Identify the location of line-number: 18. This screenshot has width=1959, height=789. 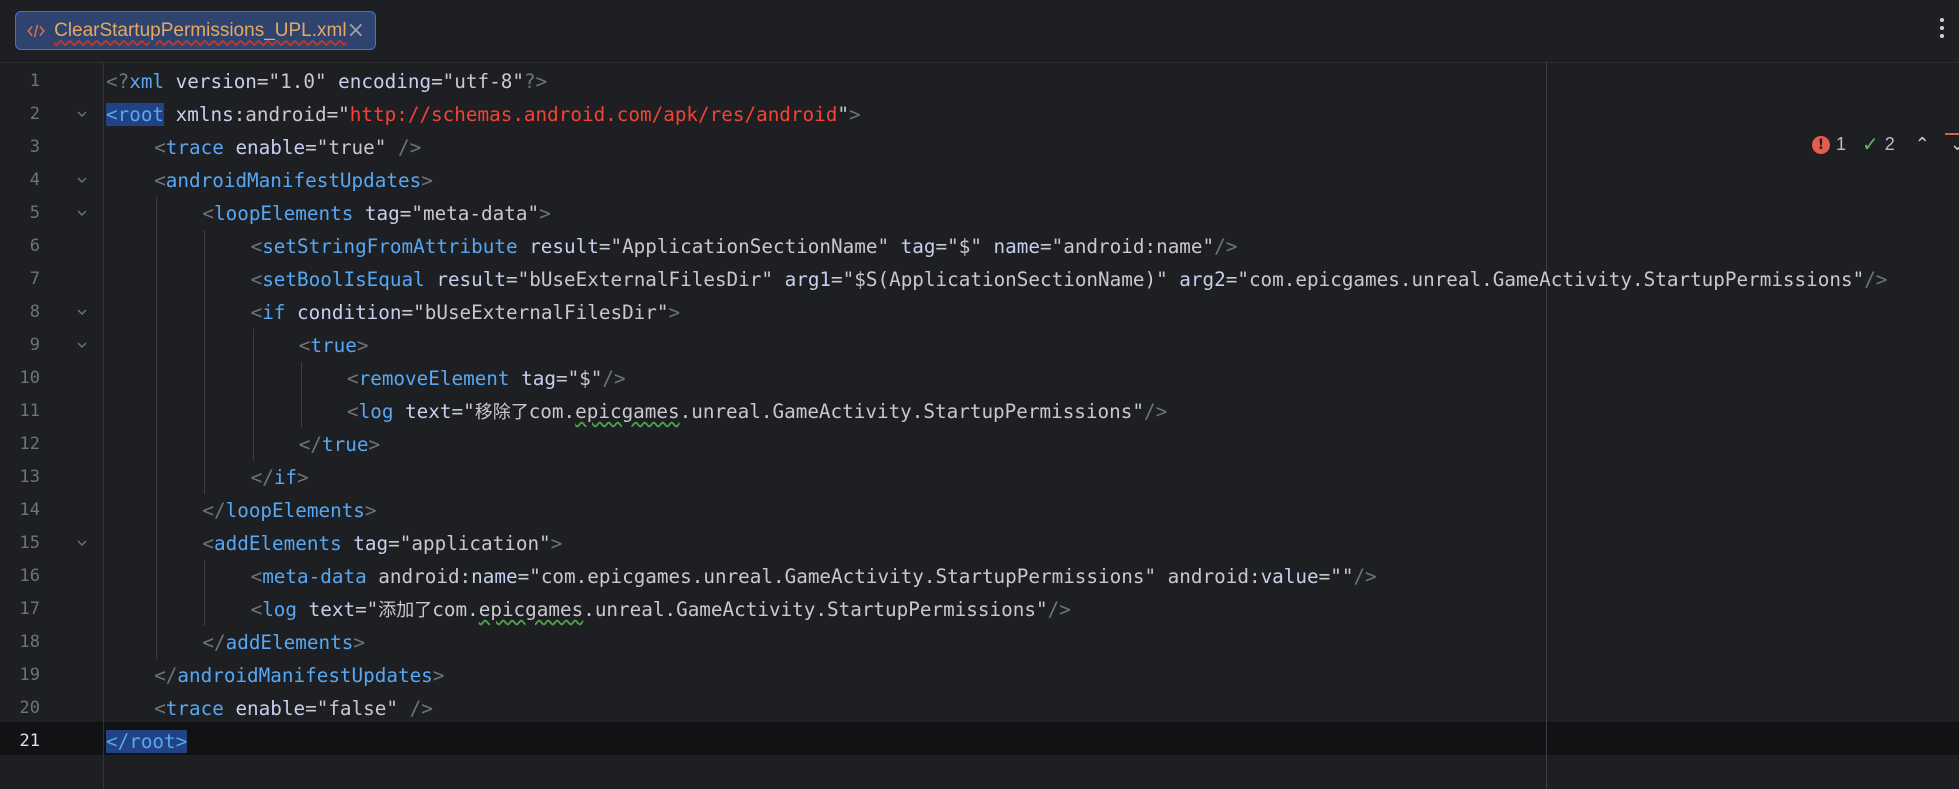
(20, 642).